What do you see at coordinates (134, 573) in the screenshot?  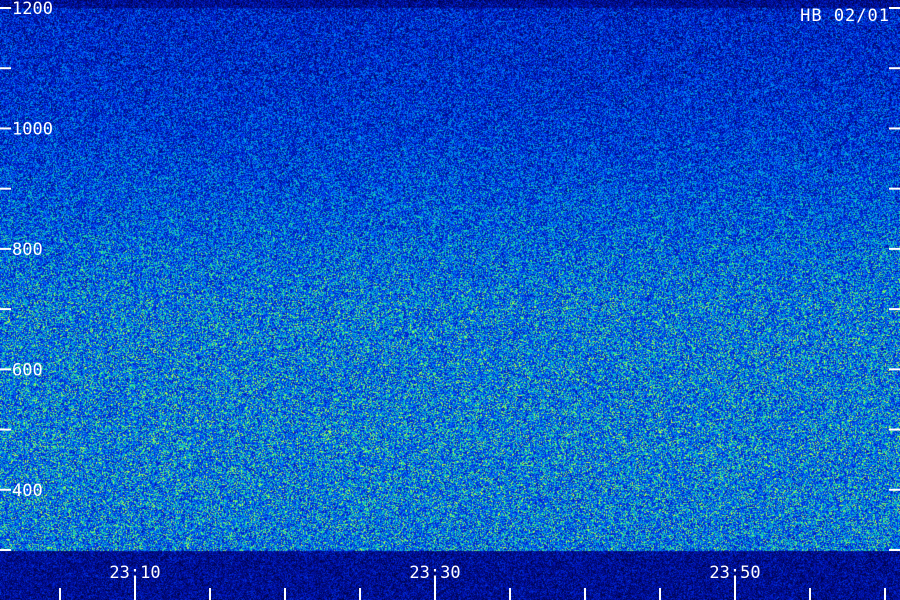 I see `x-tick-label: 23:10` at bounding box center [134, 573].